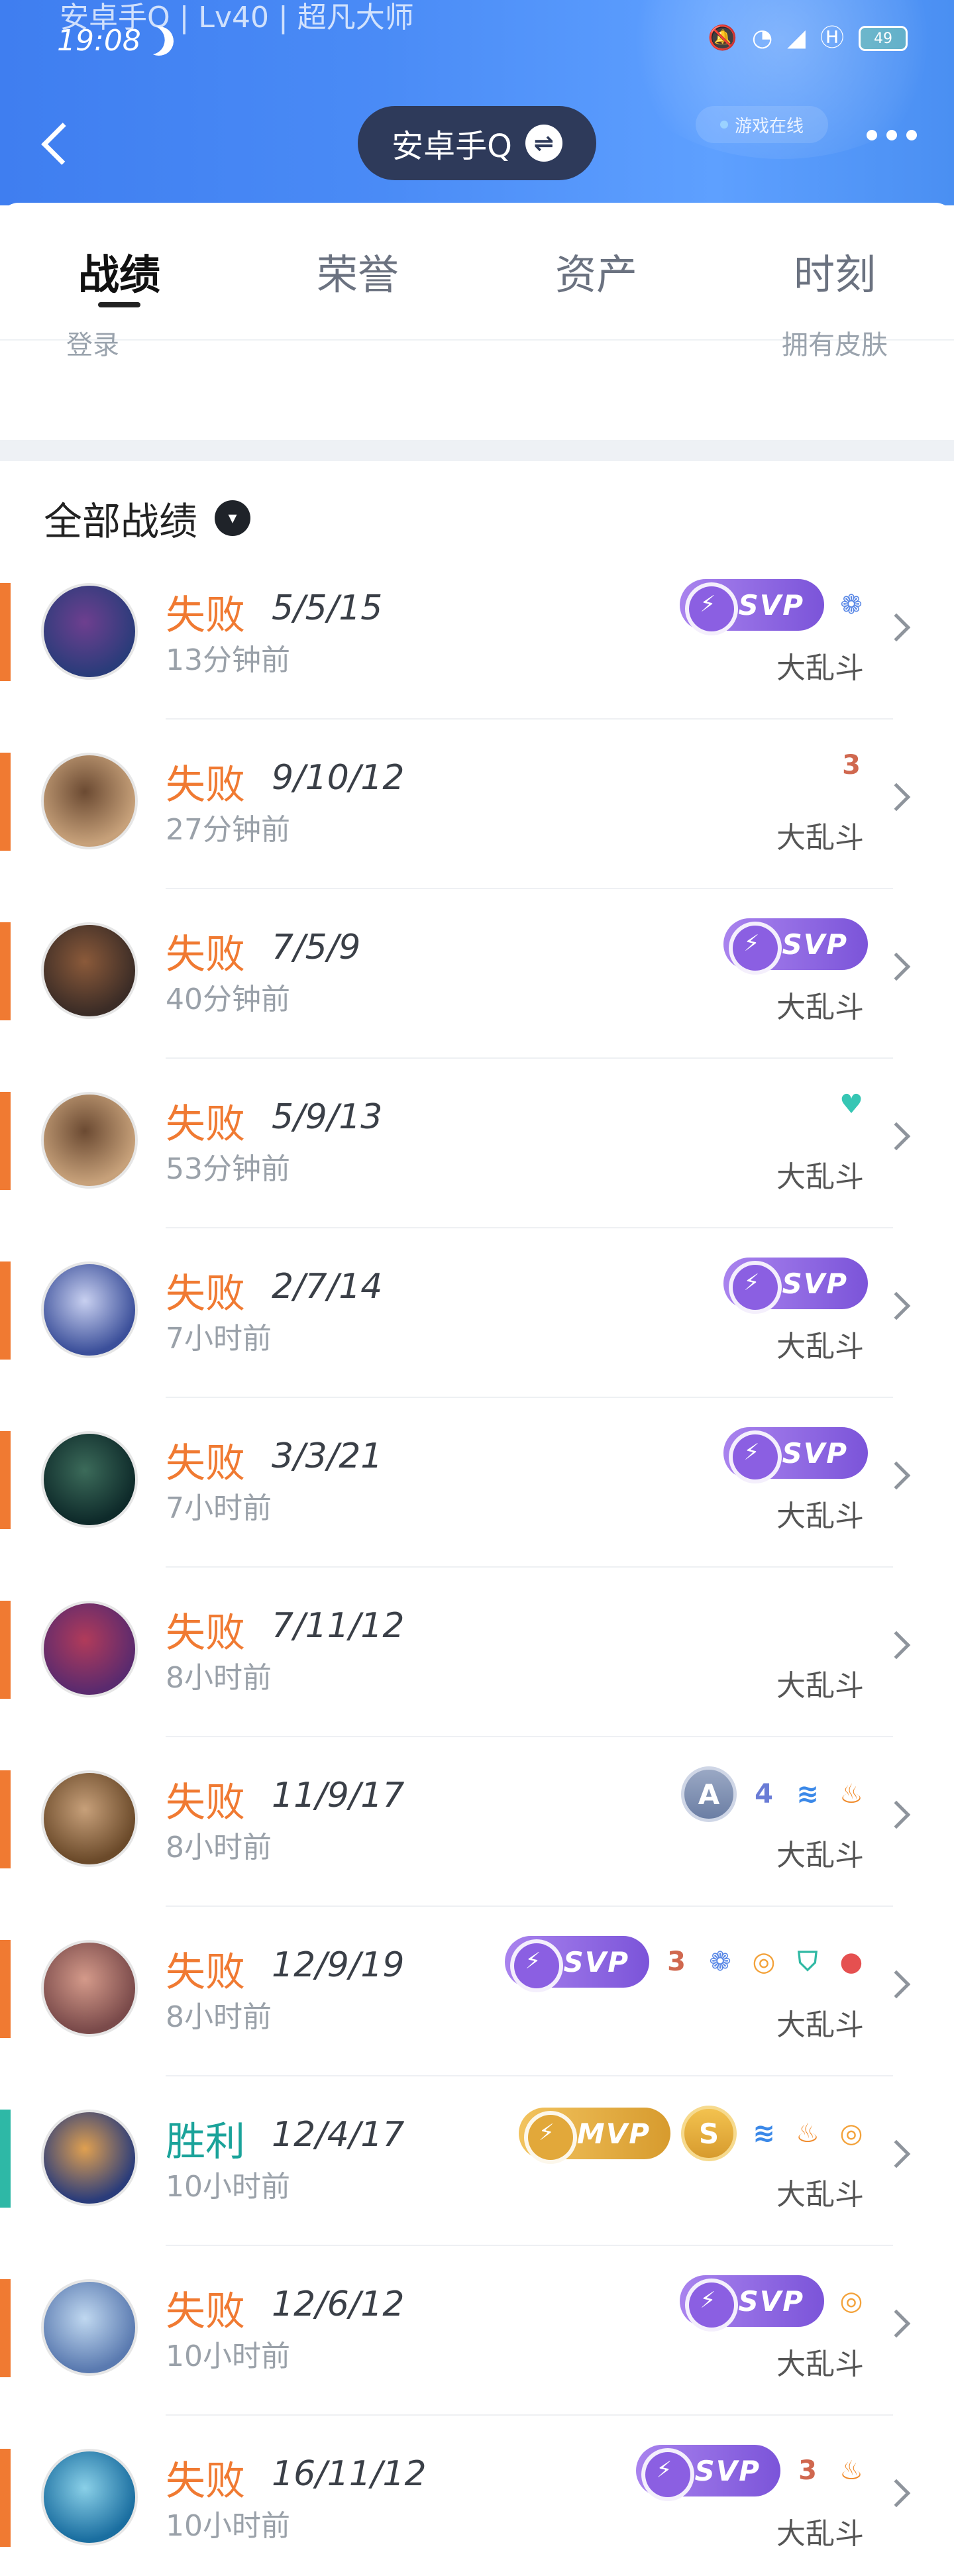 This screenshot has width=954, height=2576. What do you see at coordinates (851, 1104) in the screenshot?
I see `heart-plus-icon: ♥` at bounding box center [851, 1104].